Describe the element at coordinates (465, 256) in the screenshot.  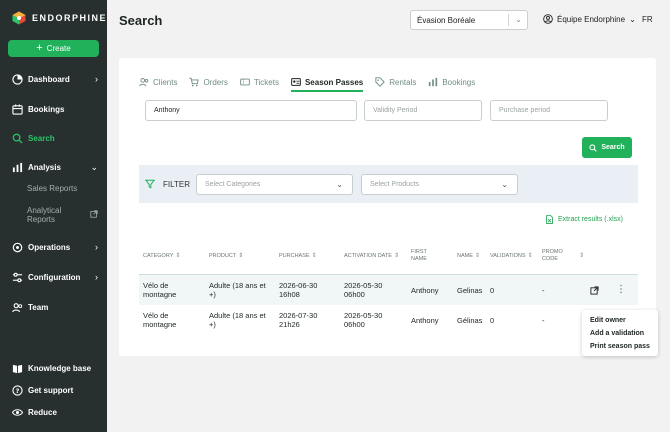
I see `header-text: NAME` at that location.